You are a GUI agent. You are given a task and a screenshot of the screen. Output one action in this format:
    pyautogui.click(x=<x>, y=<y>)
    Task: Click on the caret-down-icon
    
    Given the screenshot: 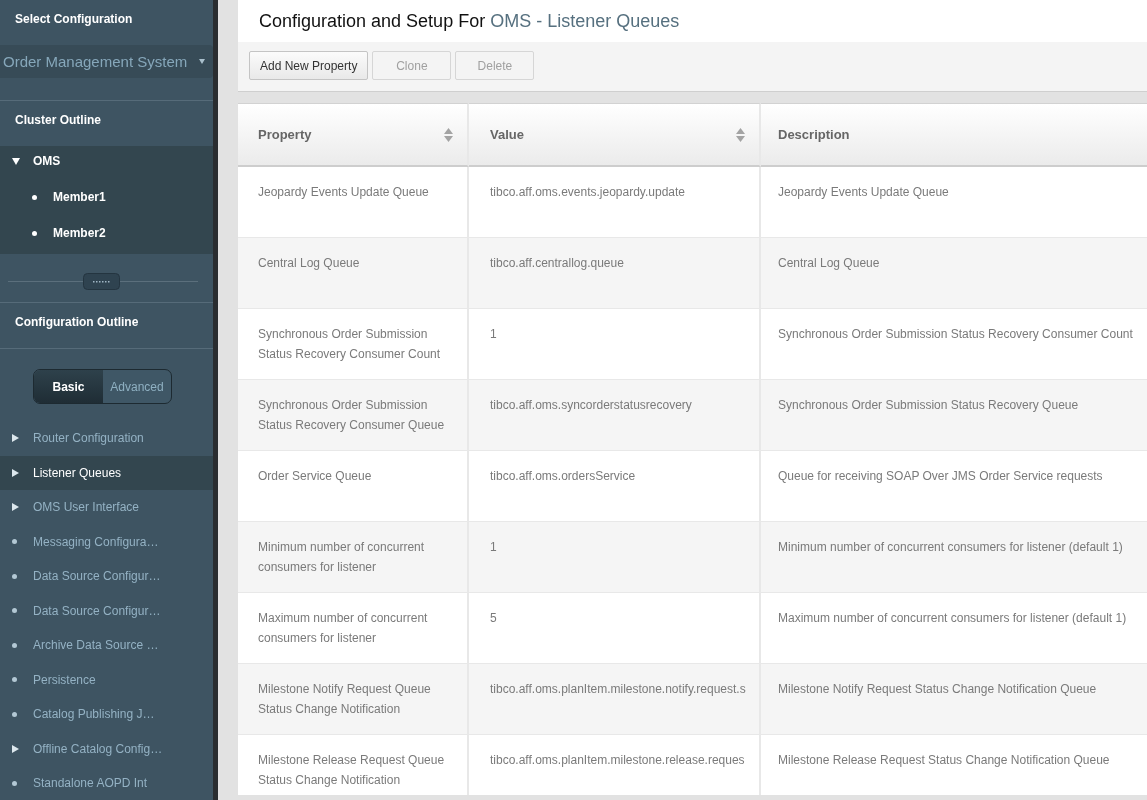 What is the action you would take?
    pyautogui.click(x=202, y=61)
    